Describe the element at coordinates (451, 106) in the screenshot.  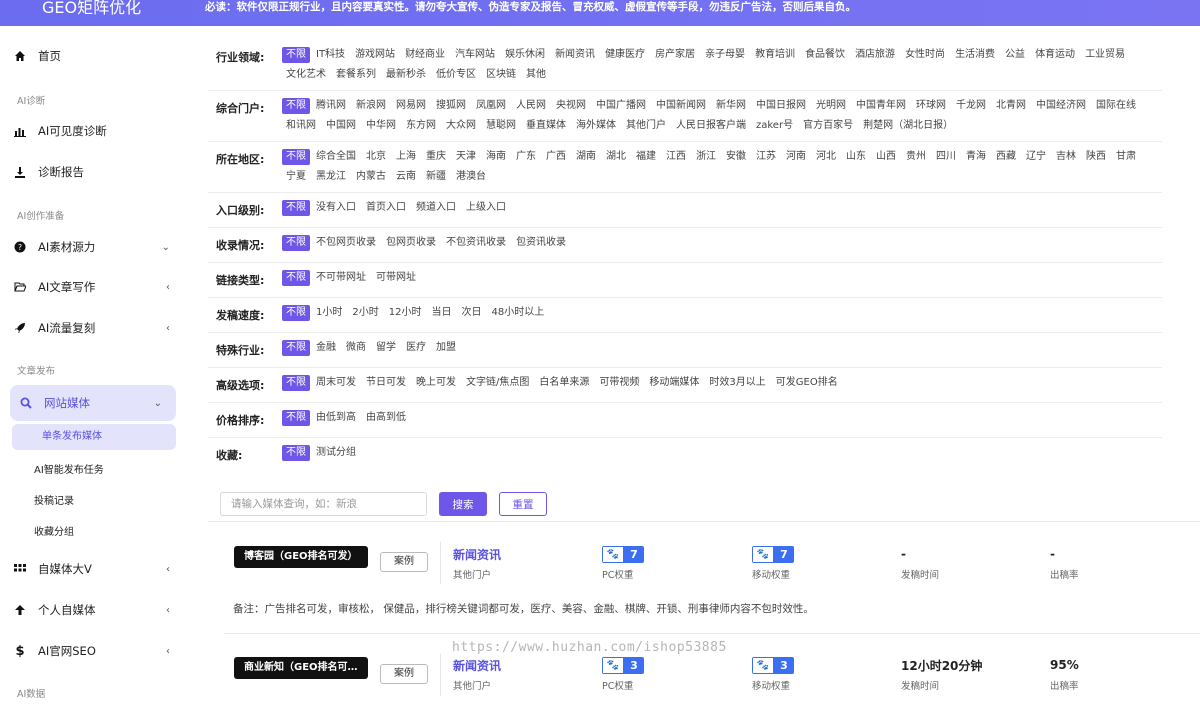
I see `filter-option: 搜狐网` at that location.